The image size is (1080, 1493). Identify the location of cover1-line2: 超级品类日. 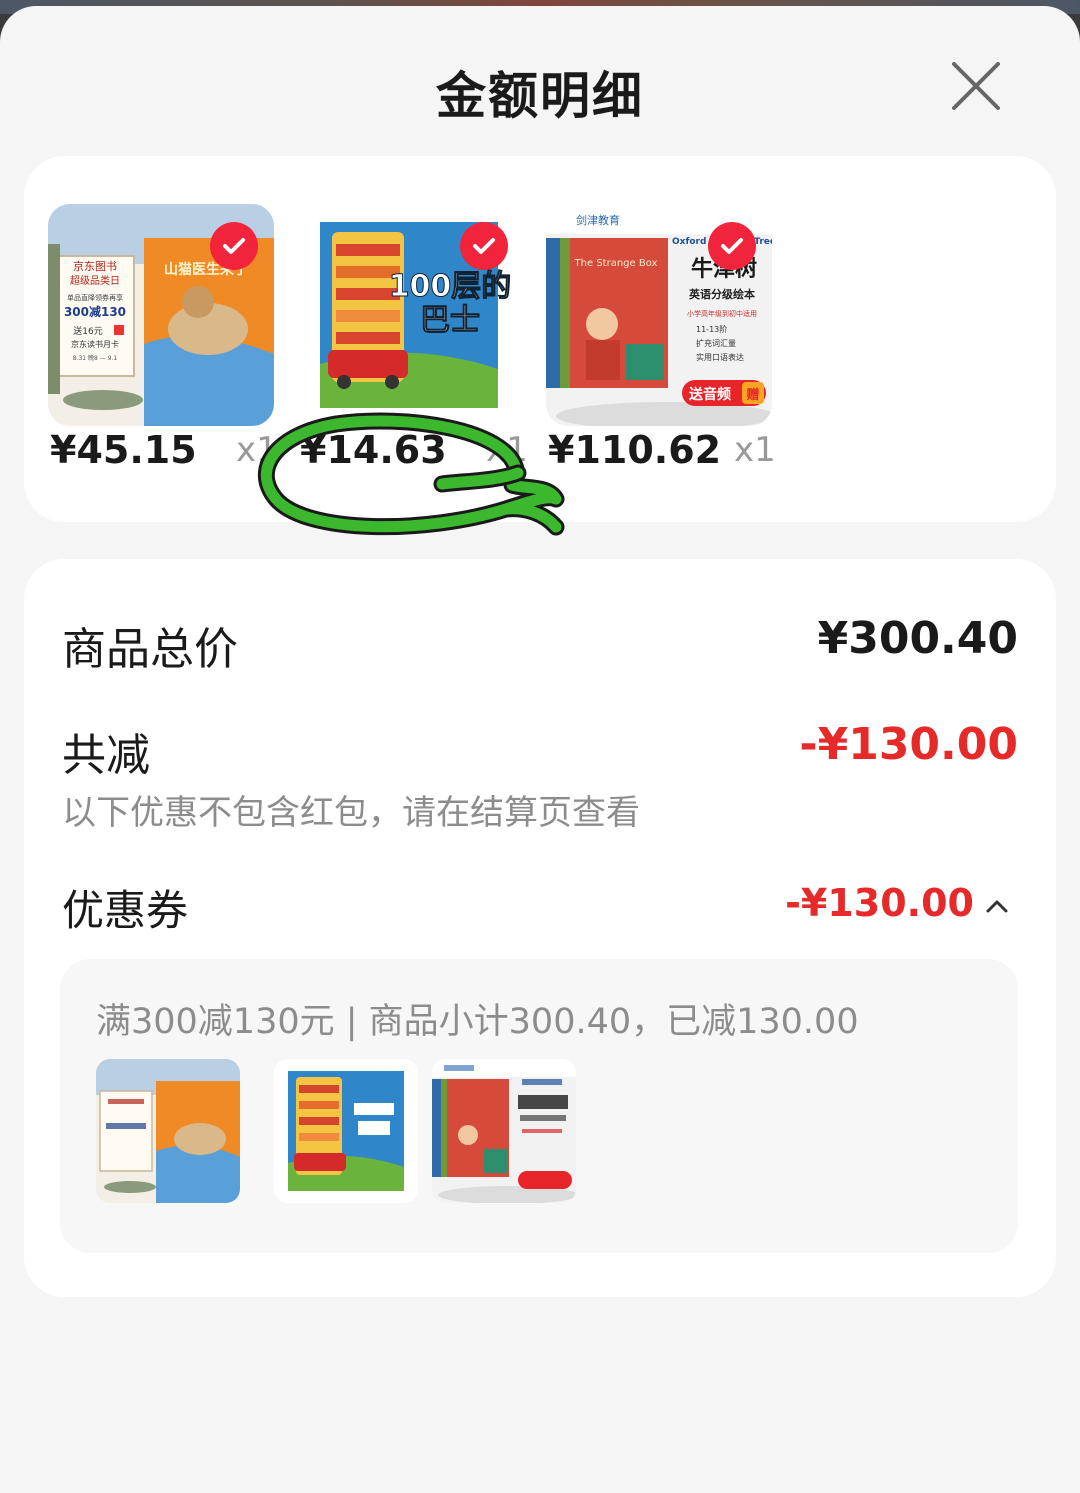
(95, 280).